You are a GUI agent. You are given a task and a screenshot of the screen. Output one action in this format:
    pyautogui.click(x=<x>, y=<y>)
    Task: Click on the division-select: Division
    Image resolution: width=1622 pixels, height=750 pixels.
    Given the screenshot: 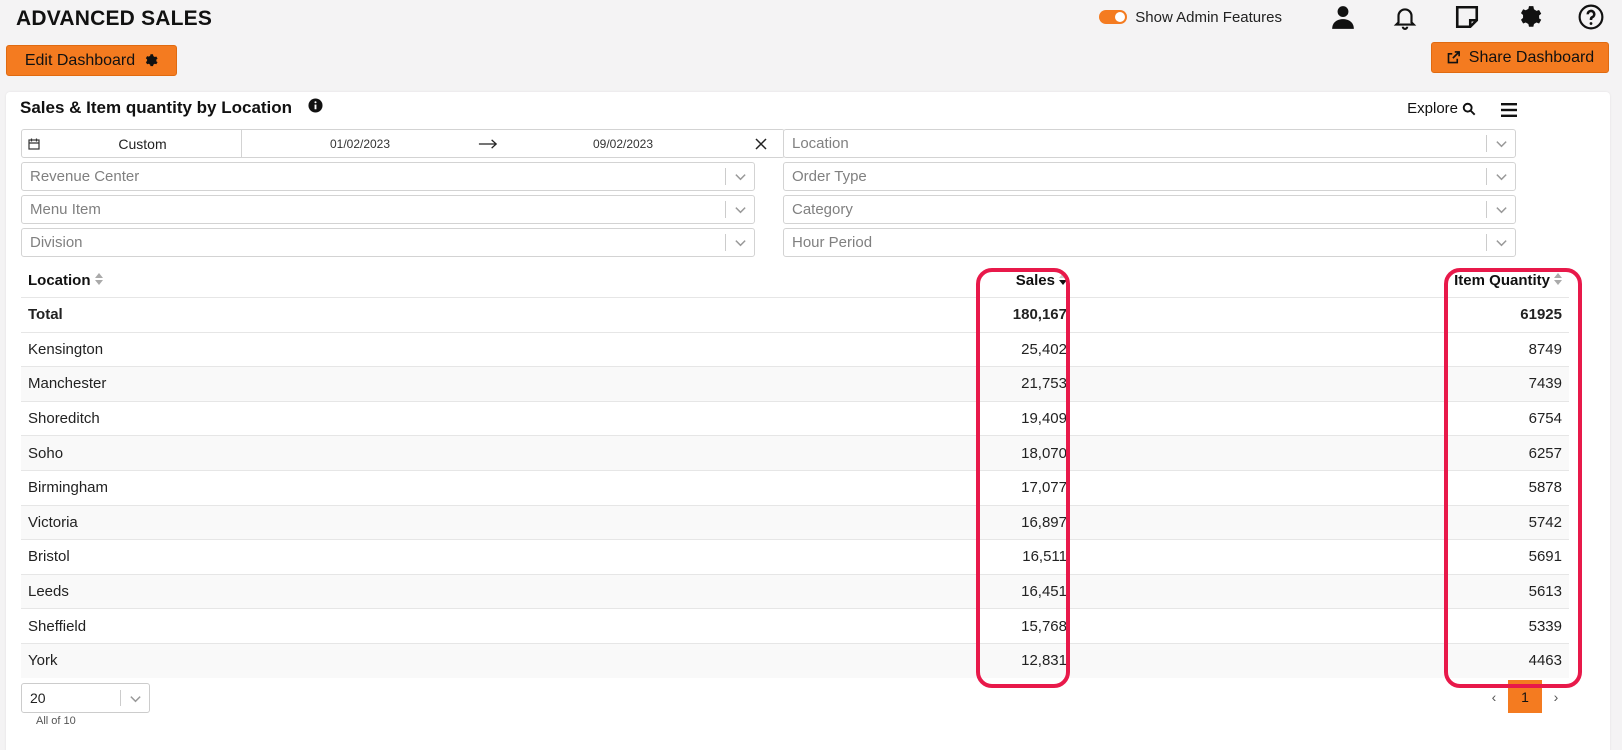 What is the action you would take?
    pyautogui.click(x=388, y=242)
    